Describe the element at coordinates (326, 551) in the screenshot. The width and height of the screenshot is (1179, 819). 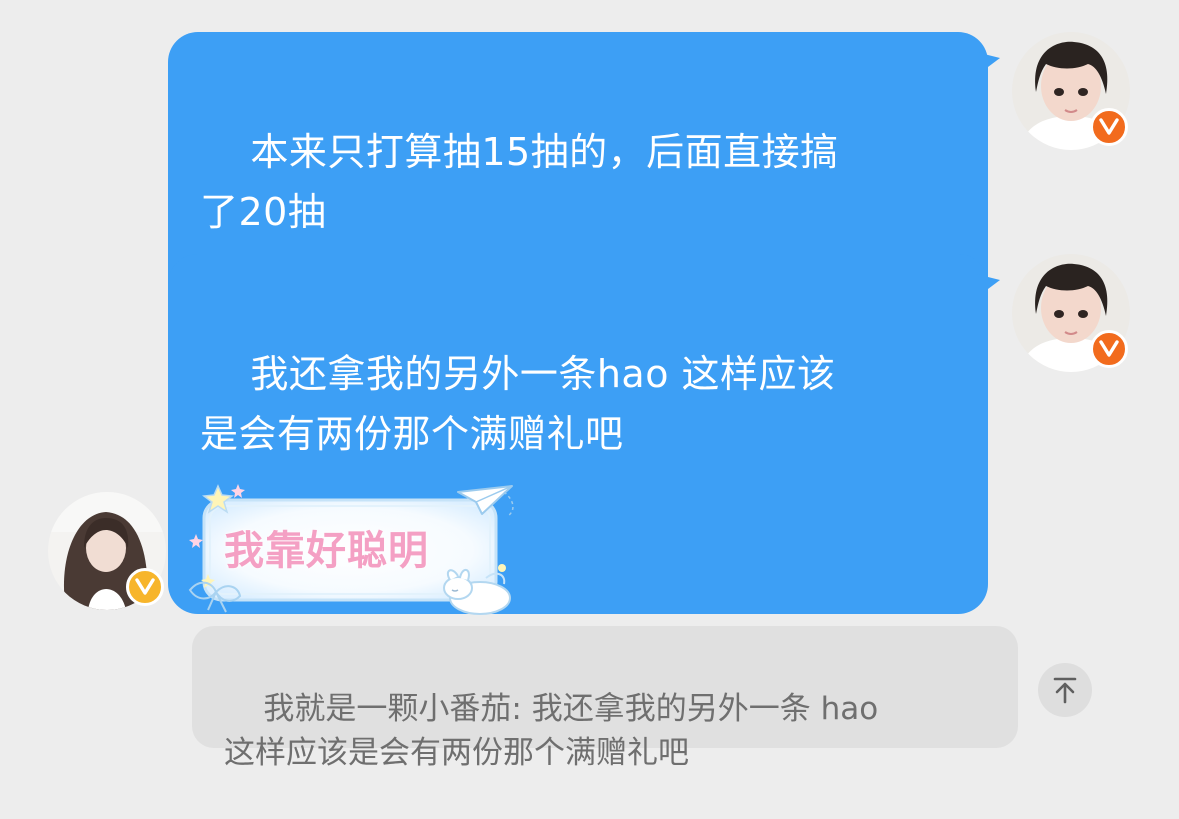
I see `sticker-text: 我靠好聪明` at that location.